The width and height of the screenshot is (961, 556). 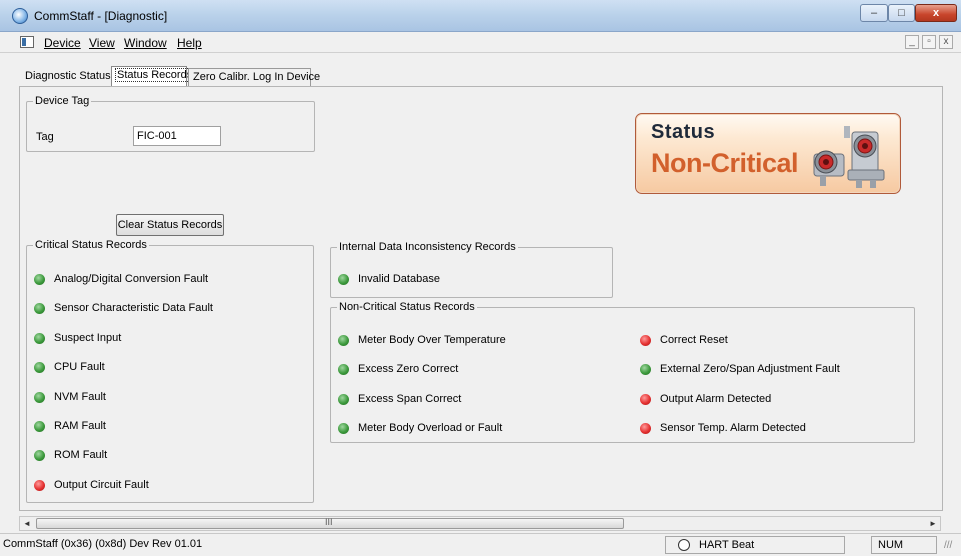 What do you see at coordinates (480, 16) in the screenshot?
I see `title-bar: CommStaff - [Diagnostic] – □ x` at bounding box center [480, 16].